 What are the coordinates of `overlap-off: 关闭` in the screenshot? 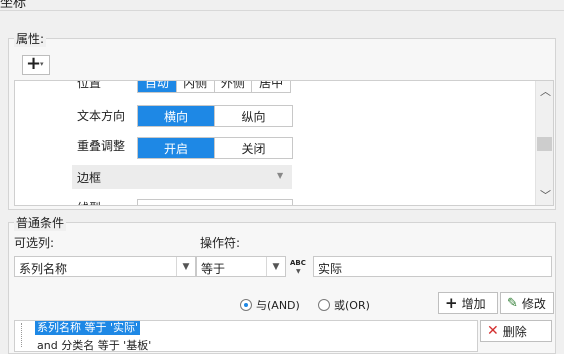 It's located at (253, 148).